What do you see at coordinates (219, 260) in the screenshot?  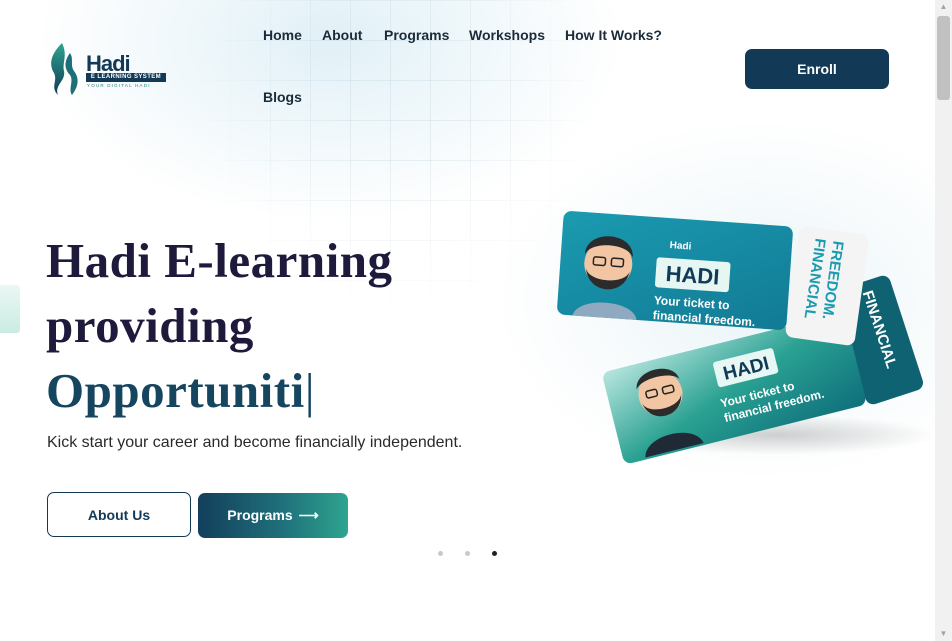 I see `hero-title-line1: Hadi E-learning` at bounding box center [219, 260].